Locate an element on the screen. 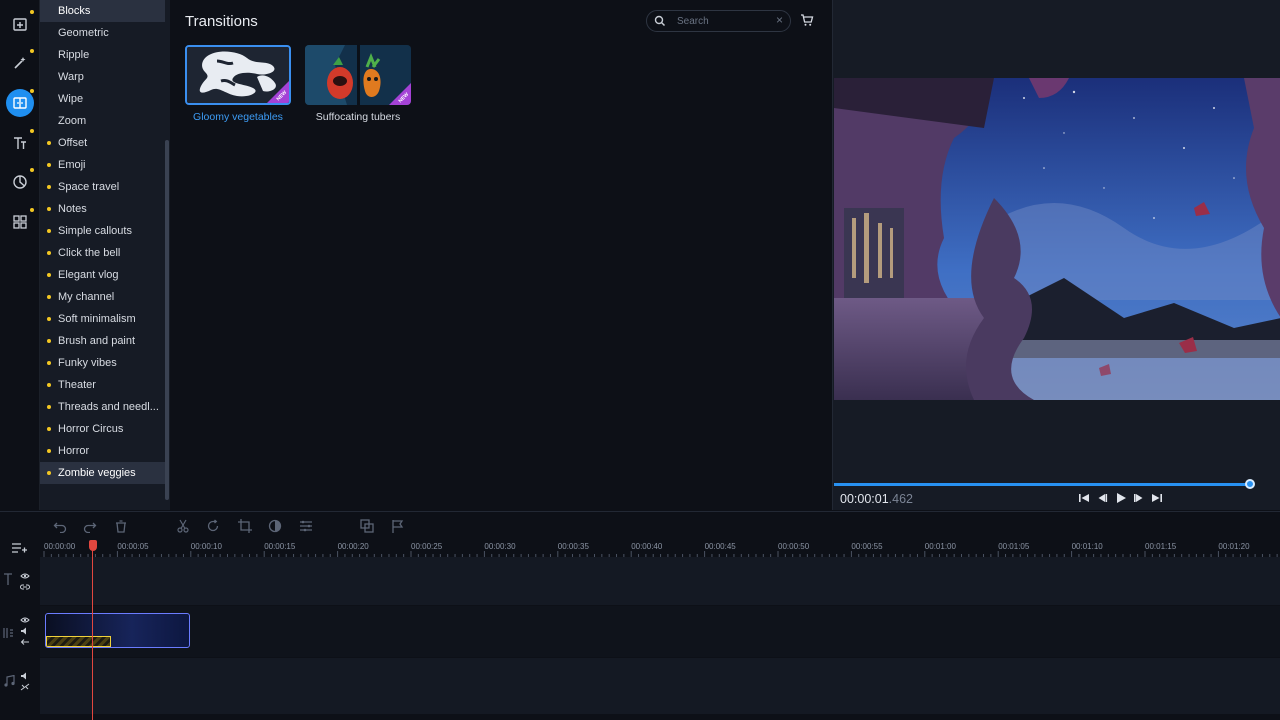 The height and width of the screenshot is (720, 1280). track-headers is located at coordinates (20, 629).